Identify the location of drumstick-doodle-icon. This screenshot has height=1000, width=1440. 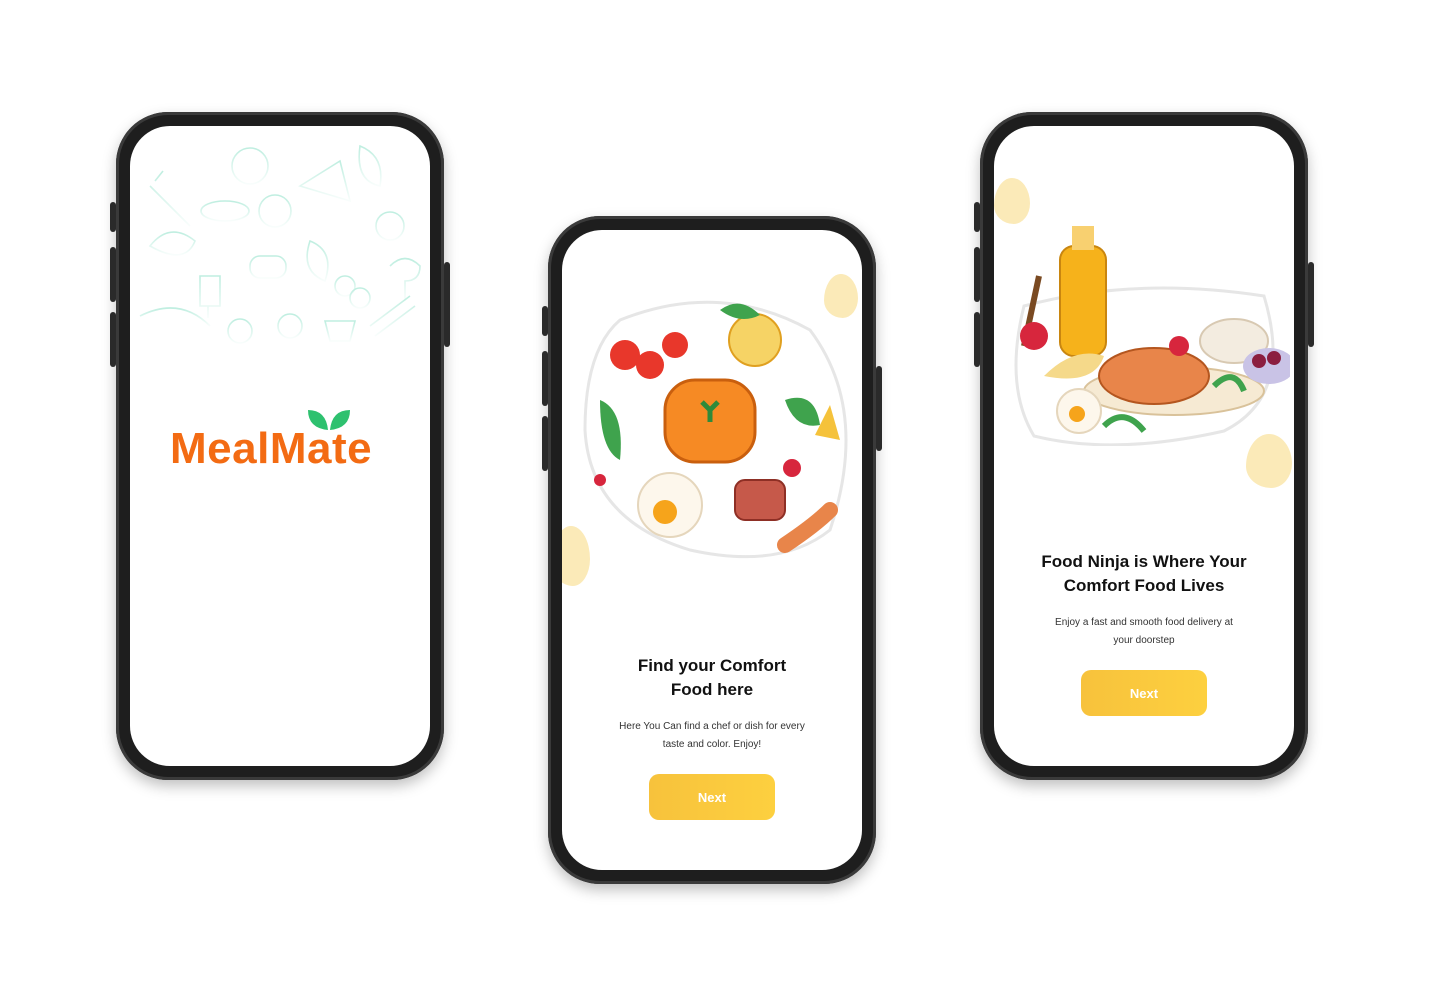
(172, 243).